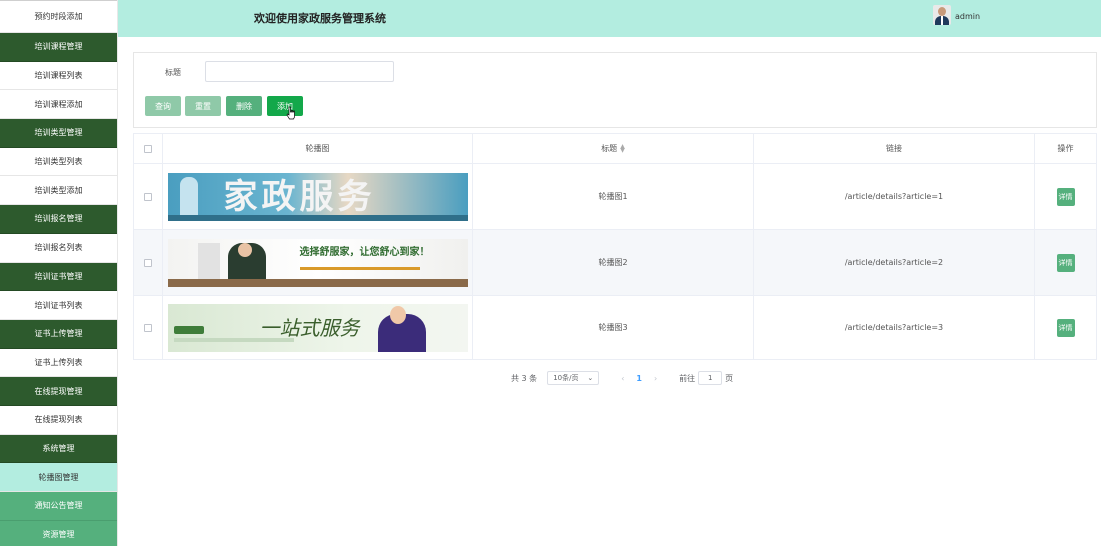 The height and width of the screenshot is (546, 1101). What do you see at coordinates (317, 217) in the screenshot?
I see `banner-bar` at bounding box center [317, 217].